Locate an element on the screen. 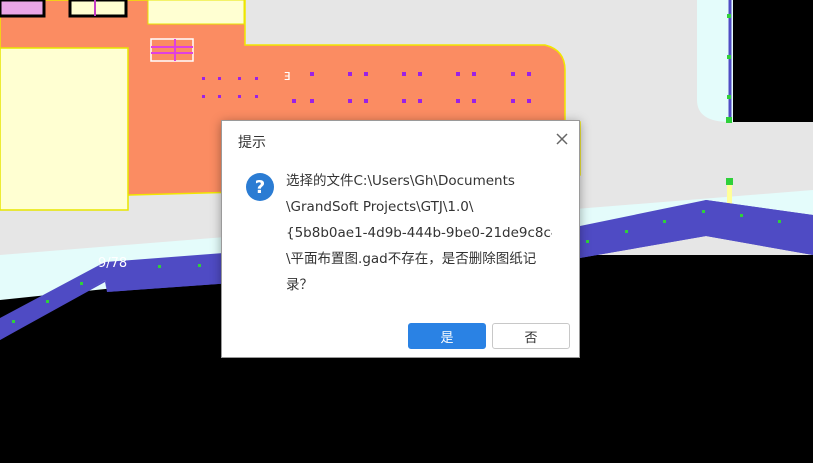 This screenshot has height=463, width=813. no-button: 否 is located at coordinates (531, 336).